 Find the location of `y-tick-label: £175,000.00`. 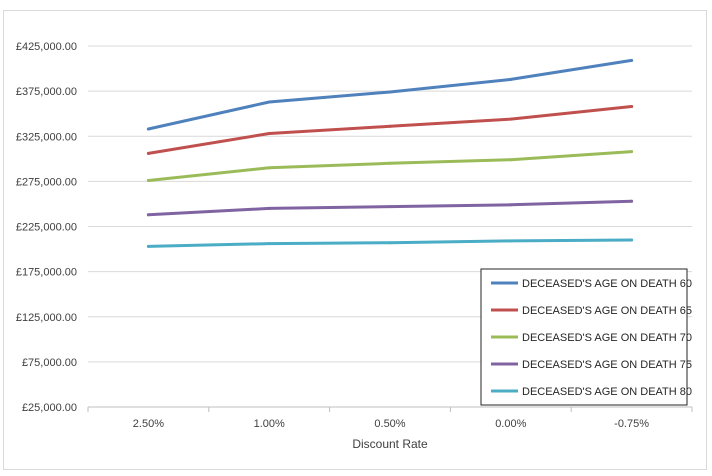

y-tick-label: £175,000.00 is located at coordinates (46, 273).